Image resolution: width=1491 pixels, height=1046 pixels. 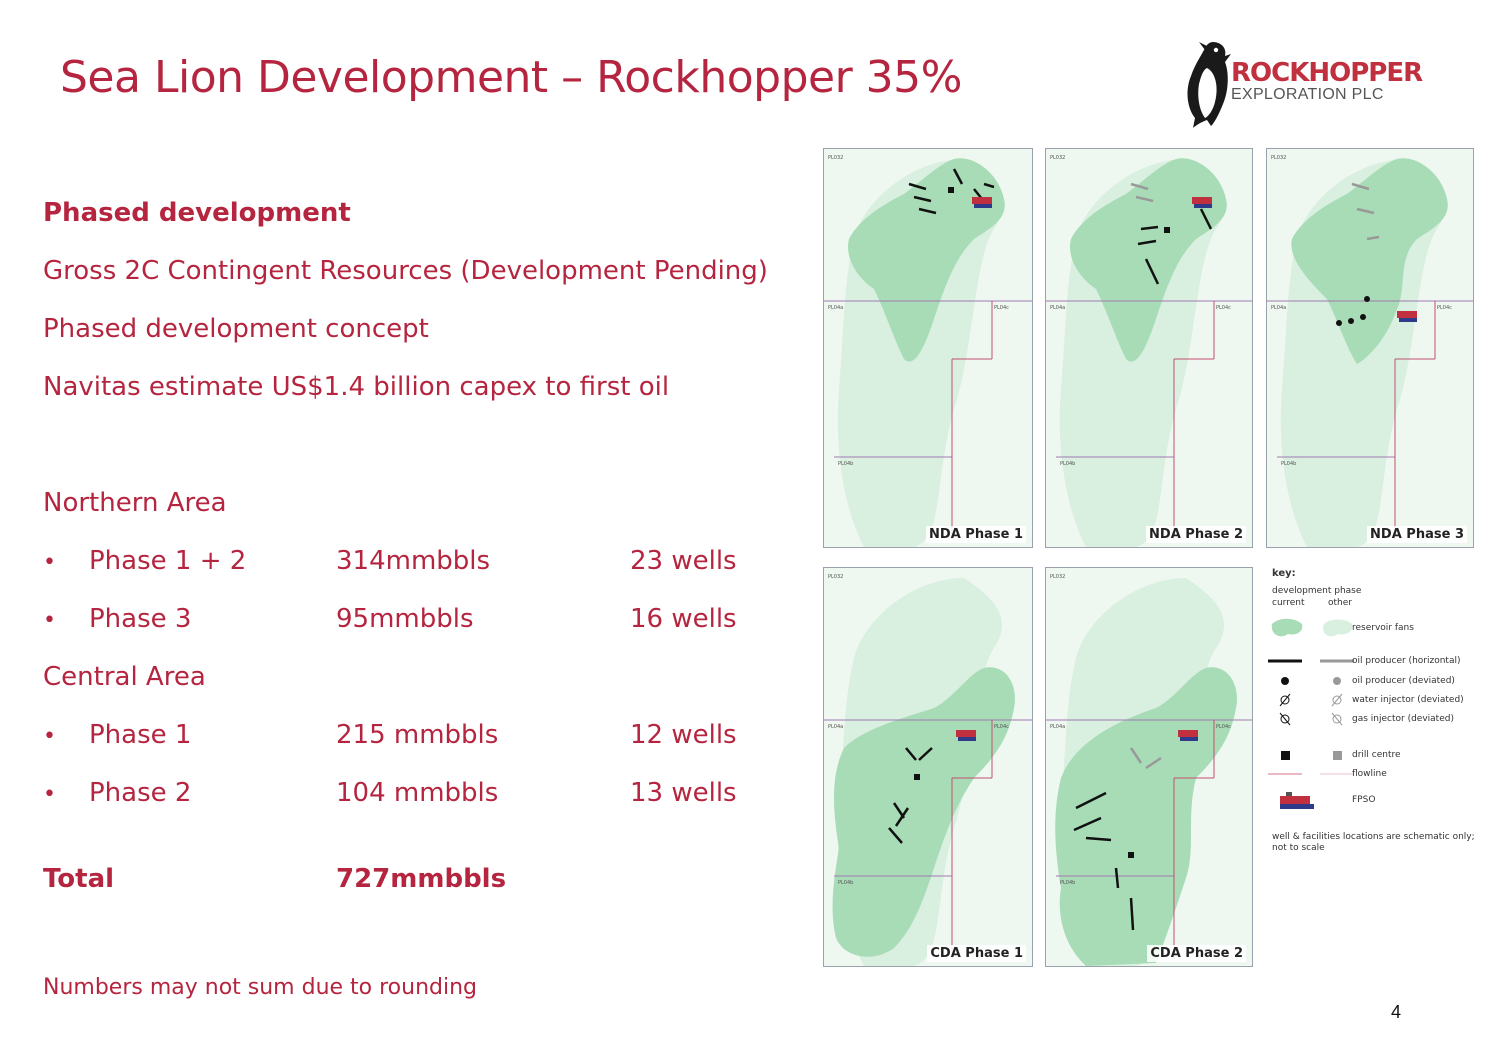 I want to click on map-panel-cda-phase-2: PL032 PL04a PL04c PL04b CDA Phase 2, so click(x=1149, y=767).